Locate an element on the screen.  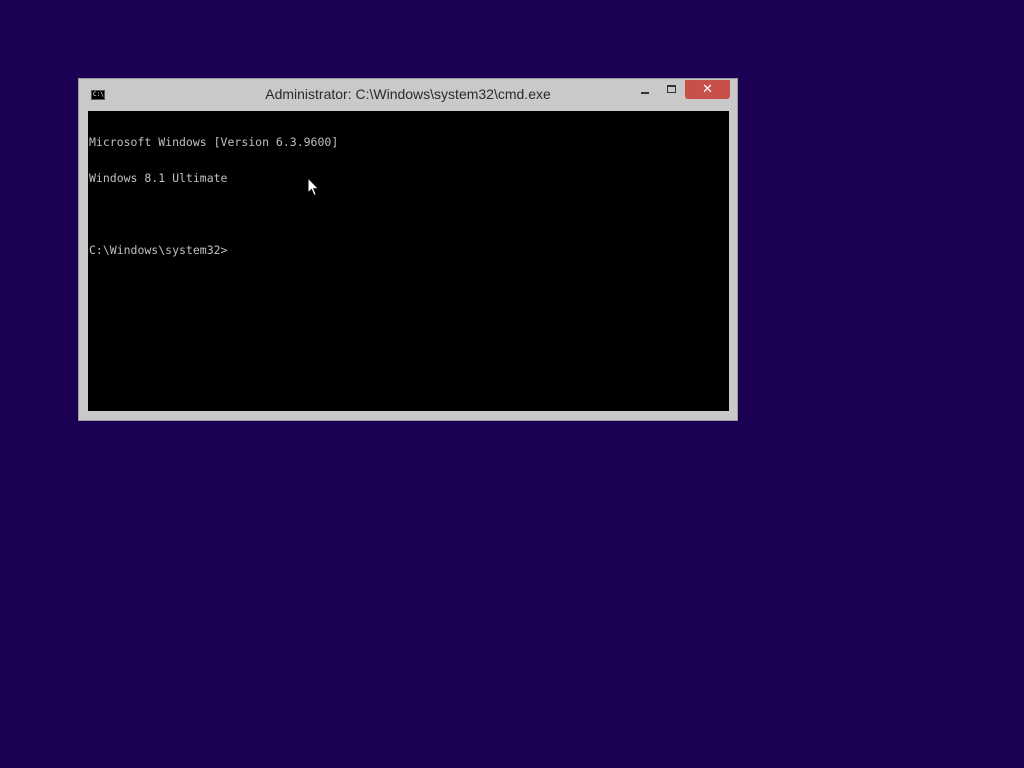
close-icon: ✕ is located at coordinates (707, 89).